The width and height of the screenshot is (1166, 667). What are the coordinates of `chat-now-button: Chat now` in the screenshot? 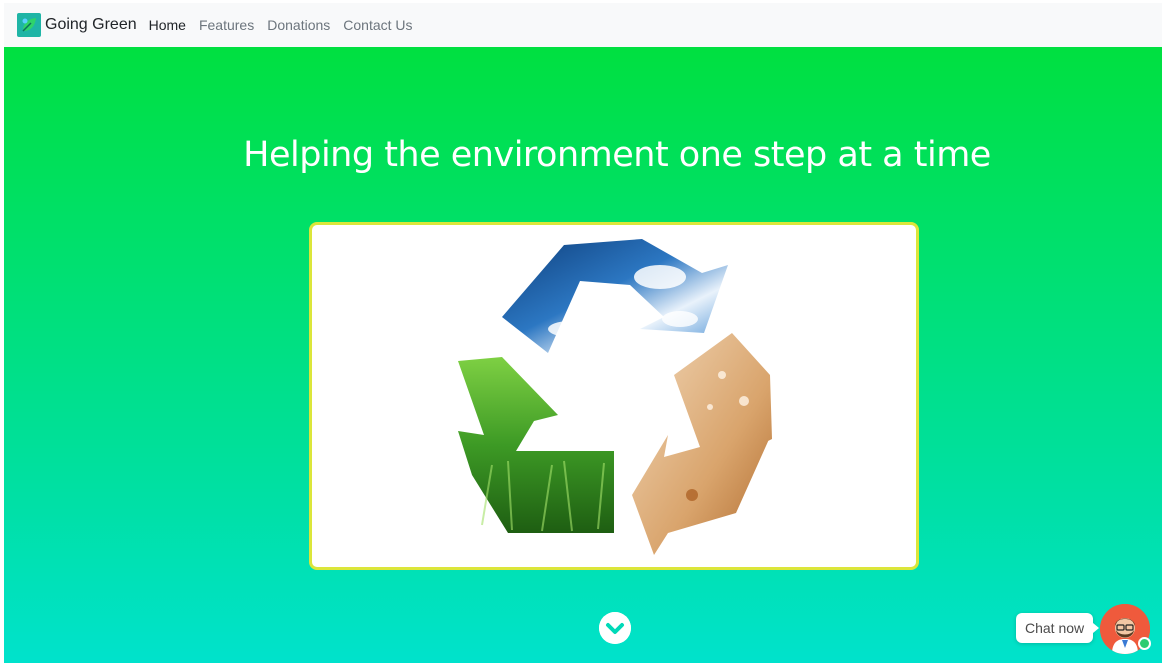 It's located at (1058, 628).